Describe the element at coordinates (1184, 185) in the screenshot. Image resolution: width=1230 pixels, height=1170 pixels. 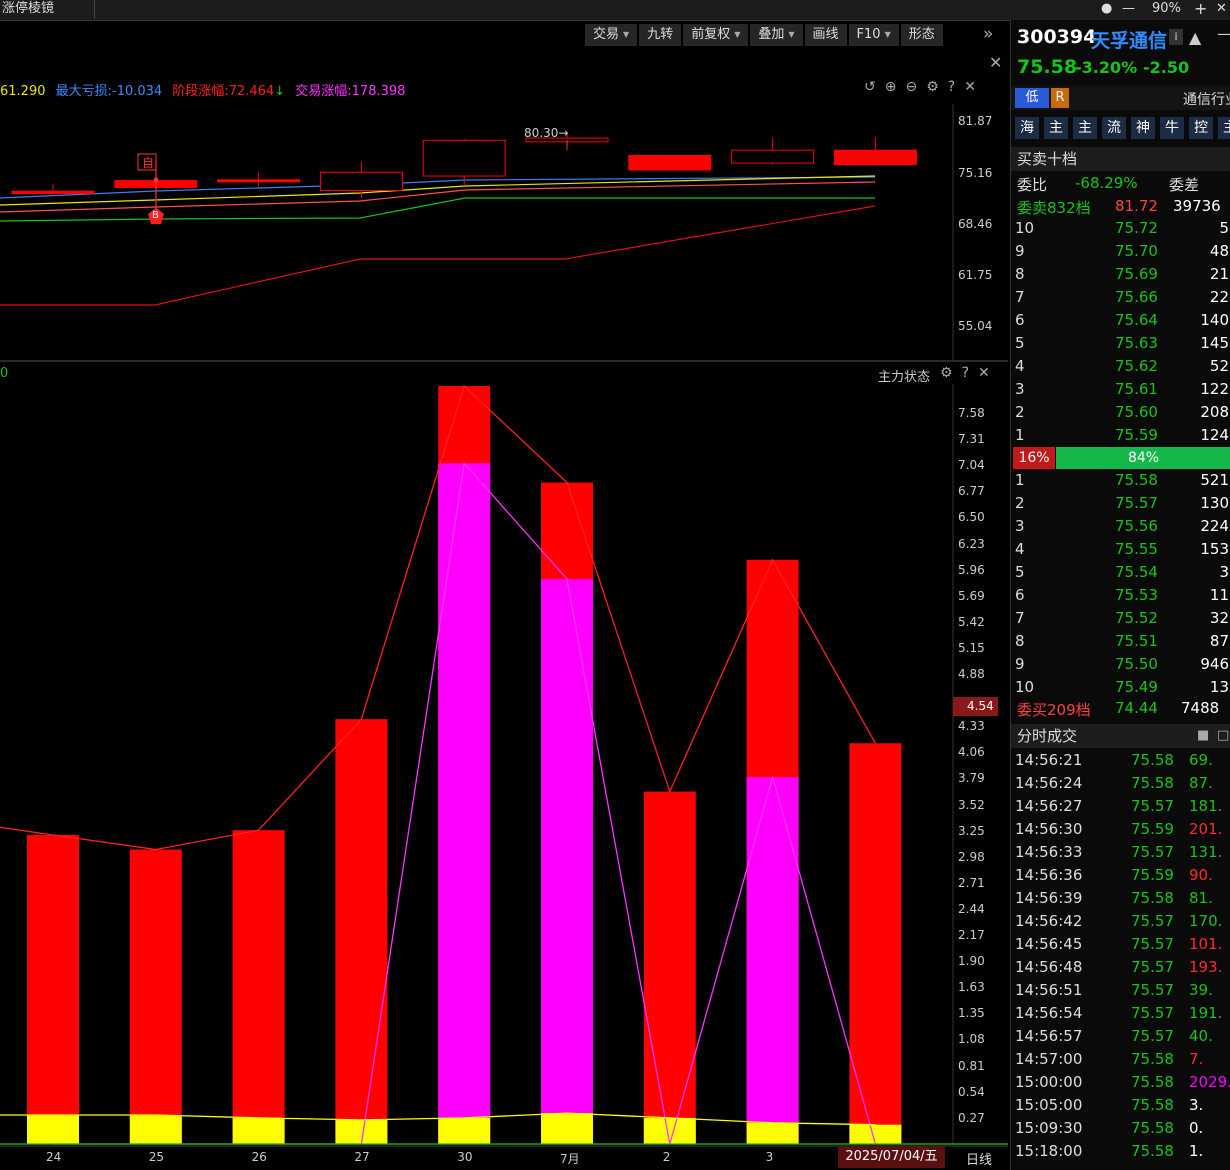
I see `diff-label: 委差` at that location.